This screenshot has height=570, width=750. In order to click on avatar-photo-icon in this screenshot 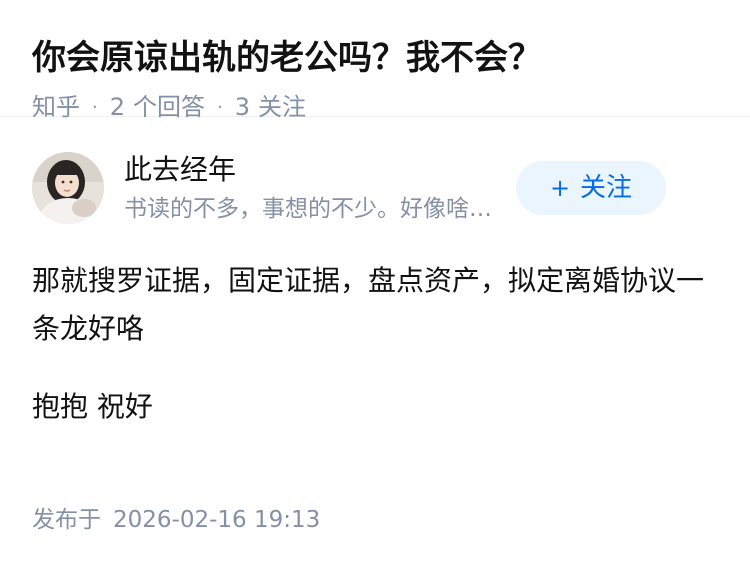, I will do `click(68, 188)`.